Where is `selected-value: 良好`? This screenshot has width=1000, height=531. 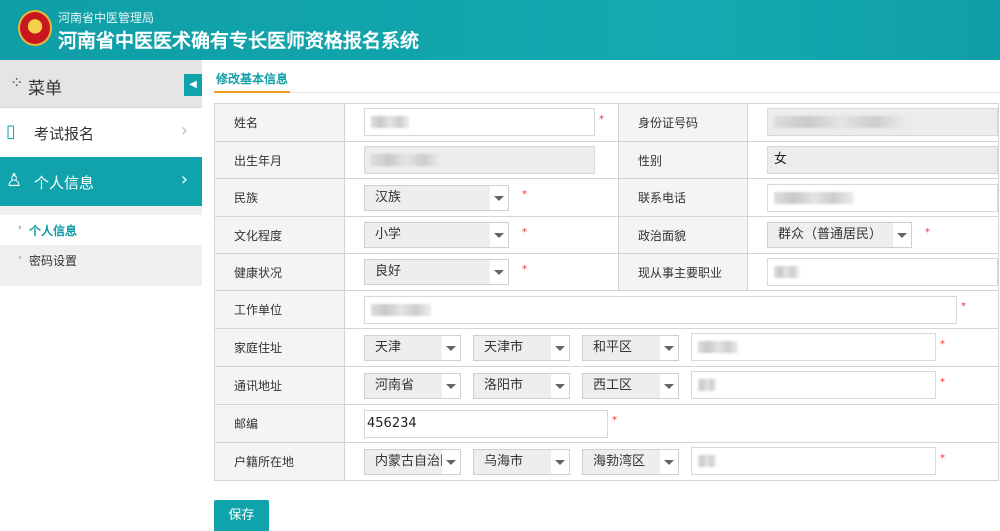
selected-value: 良好 is located at coordinates (427, 272).